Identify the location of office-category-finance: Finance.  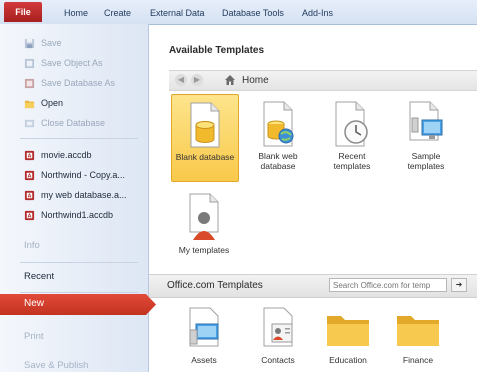
(418, 339).